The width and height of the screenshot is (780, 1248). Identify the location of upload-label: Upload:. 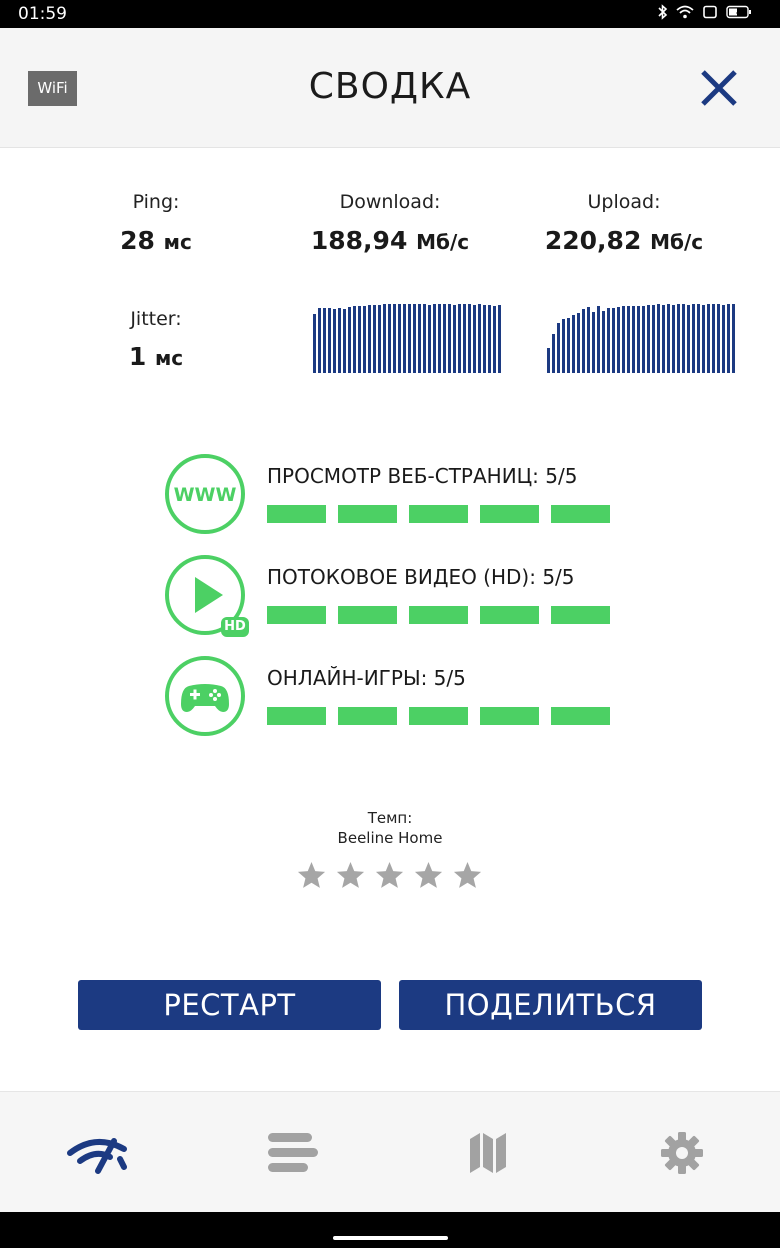
(624, 202).